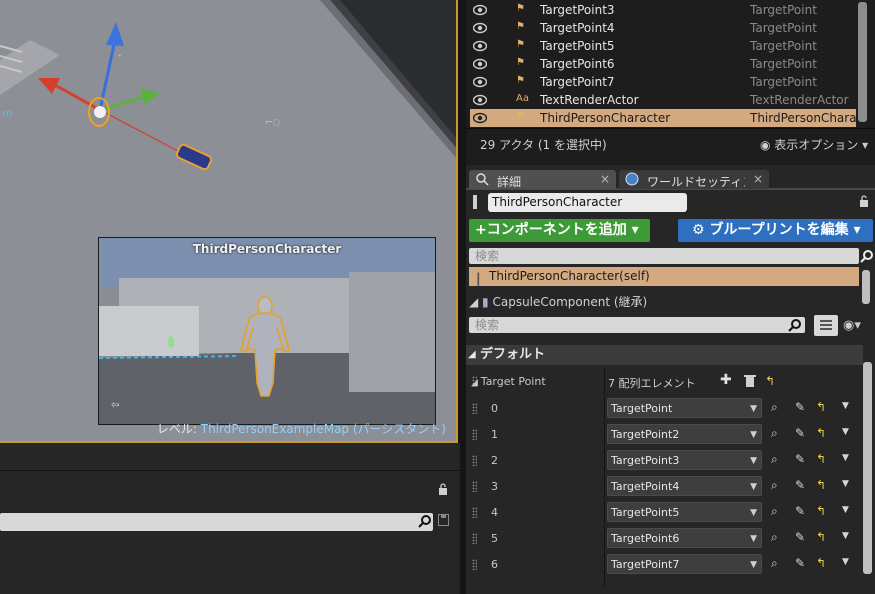 The height and width of the screenshot is (594, 875). Describe the element at coordinates (637, 325) in the screenshot. I see `details-search-input: 検索` at that location.